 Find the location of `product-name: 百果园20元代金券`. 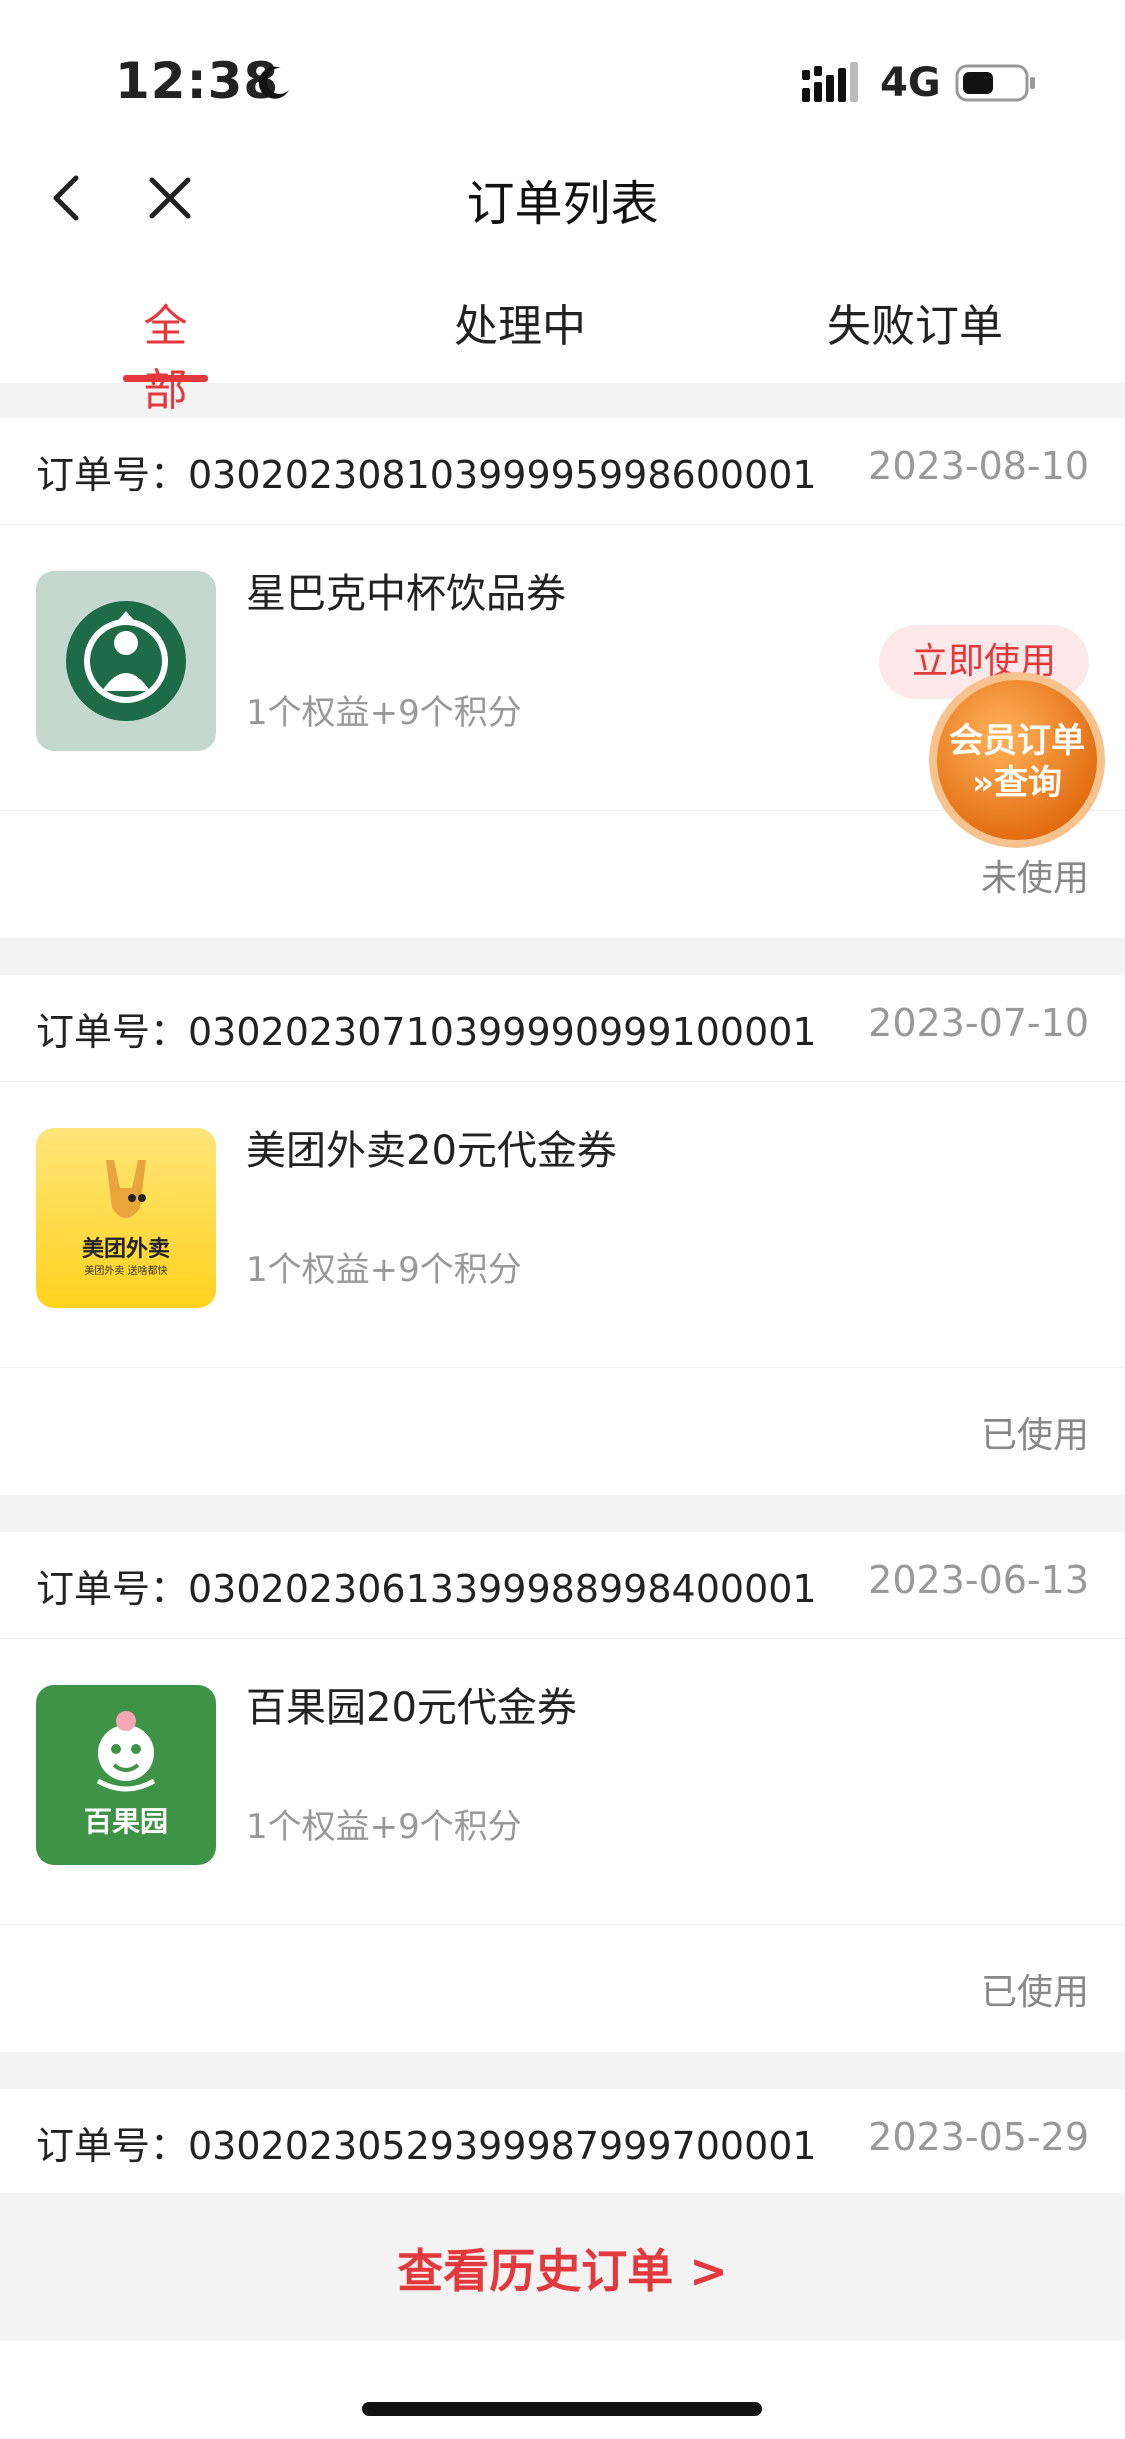

product-name: 百果园20元代金券 is located at coordinates (411, 1708).